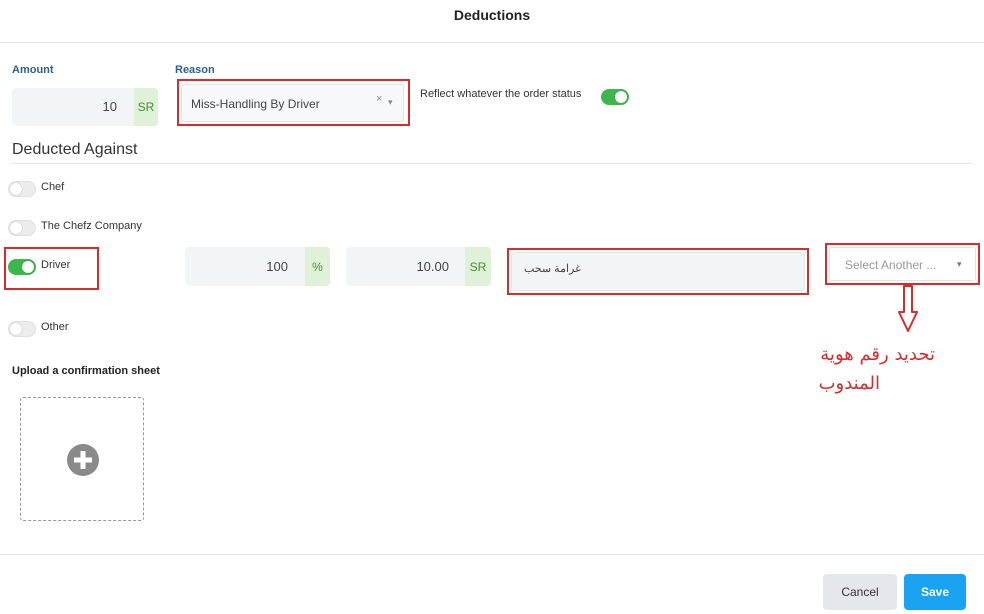 The image size is (984, 614). What do you see at coordinates (86, 371) in the screenshot?
I see `upload-label: Upload a confirmation sheet` at bounding box center [86, 371].